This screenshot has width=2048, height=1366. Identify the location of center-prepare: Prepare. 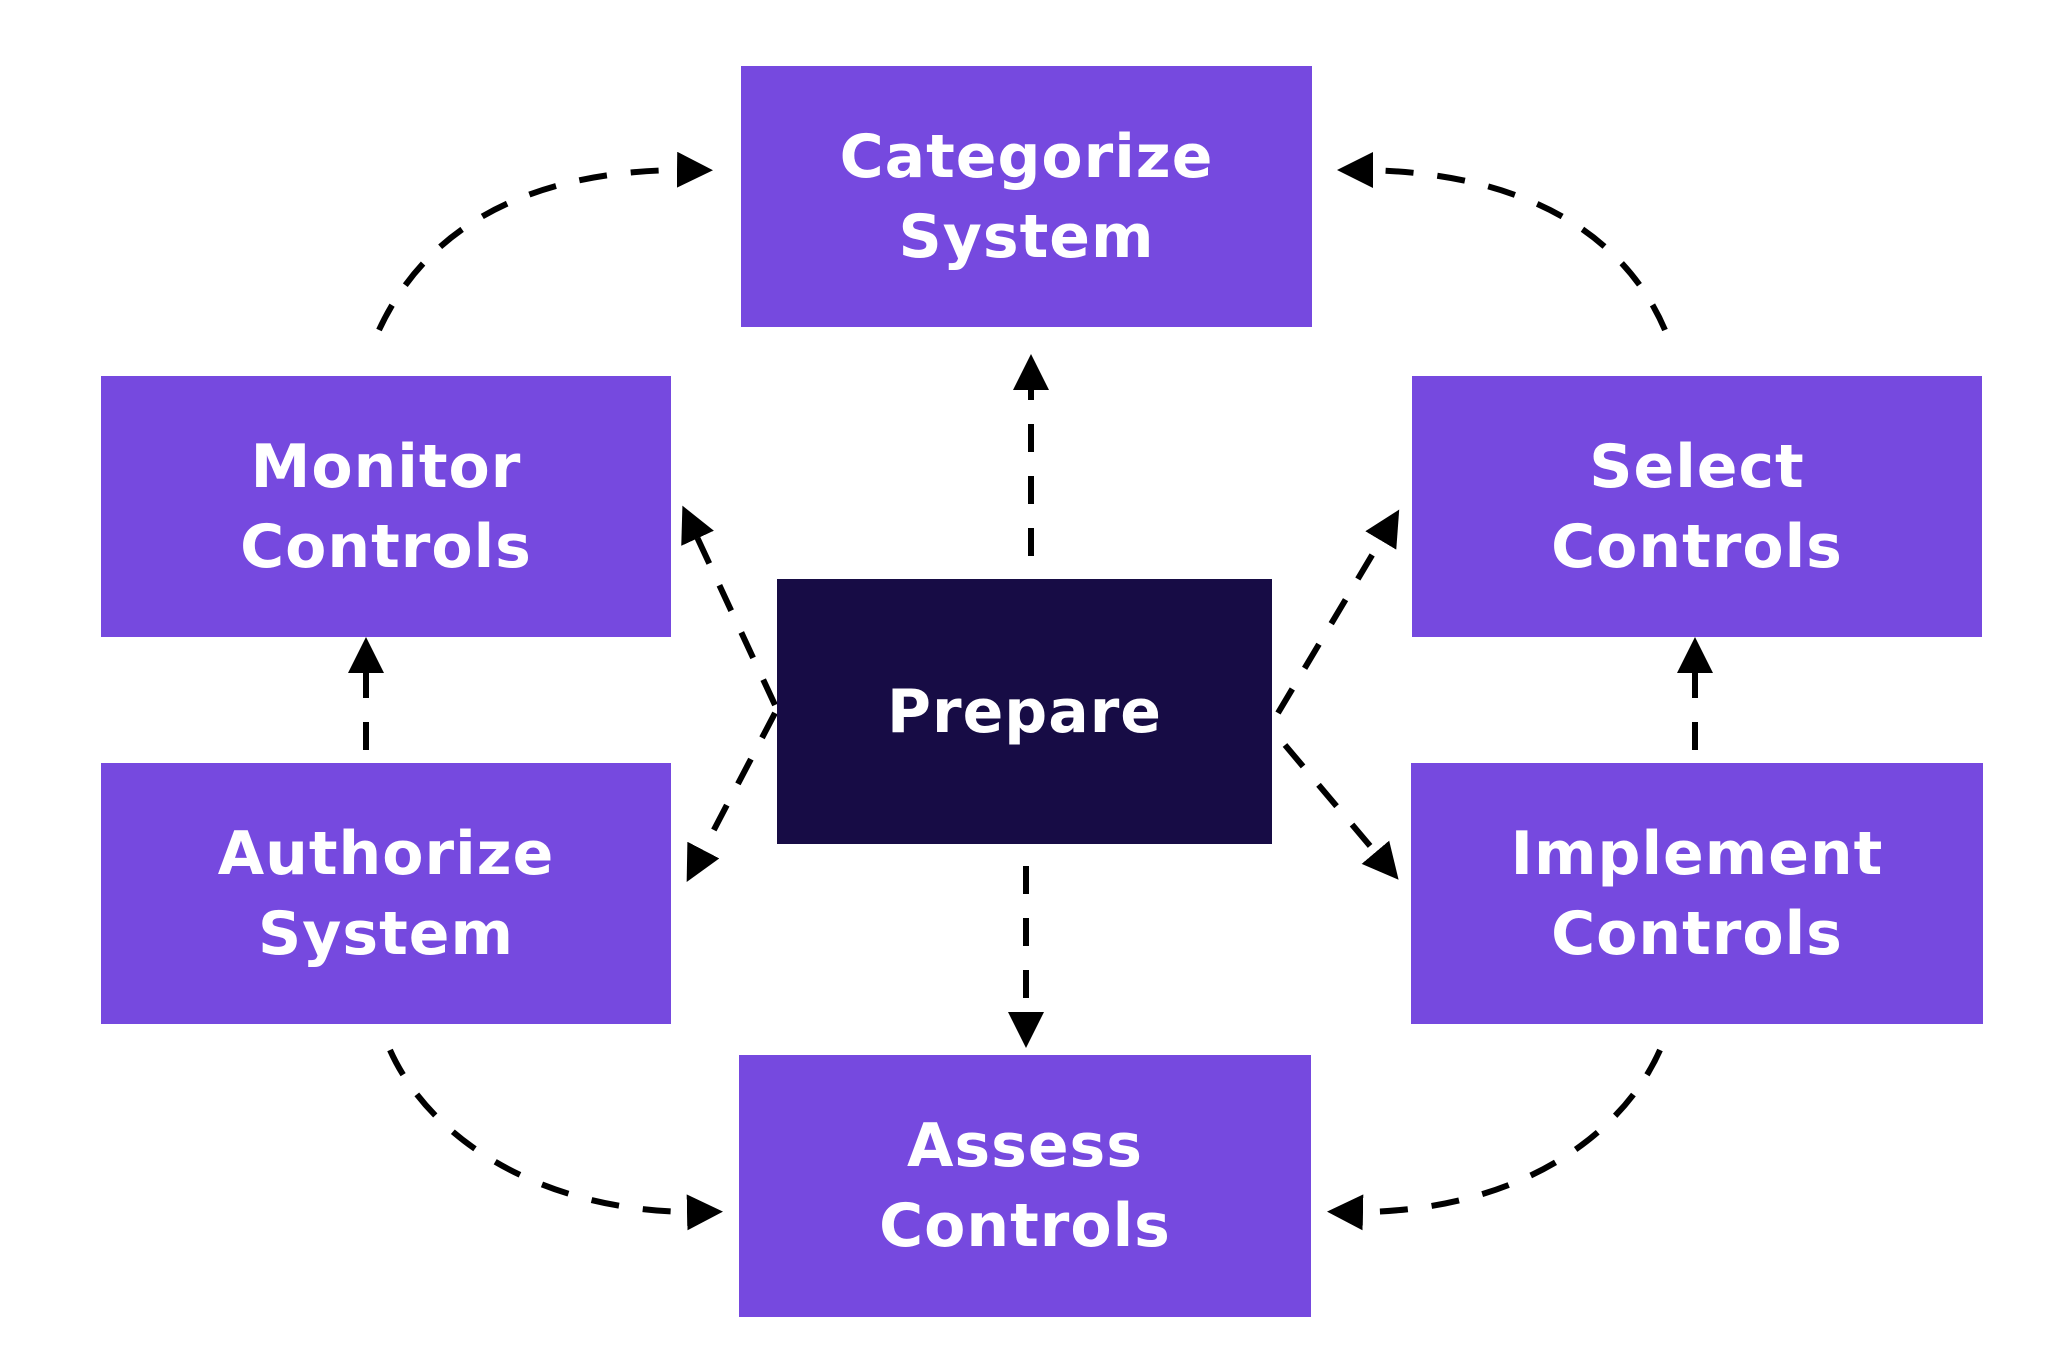
(1024, 711).